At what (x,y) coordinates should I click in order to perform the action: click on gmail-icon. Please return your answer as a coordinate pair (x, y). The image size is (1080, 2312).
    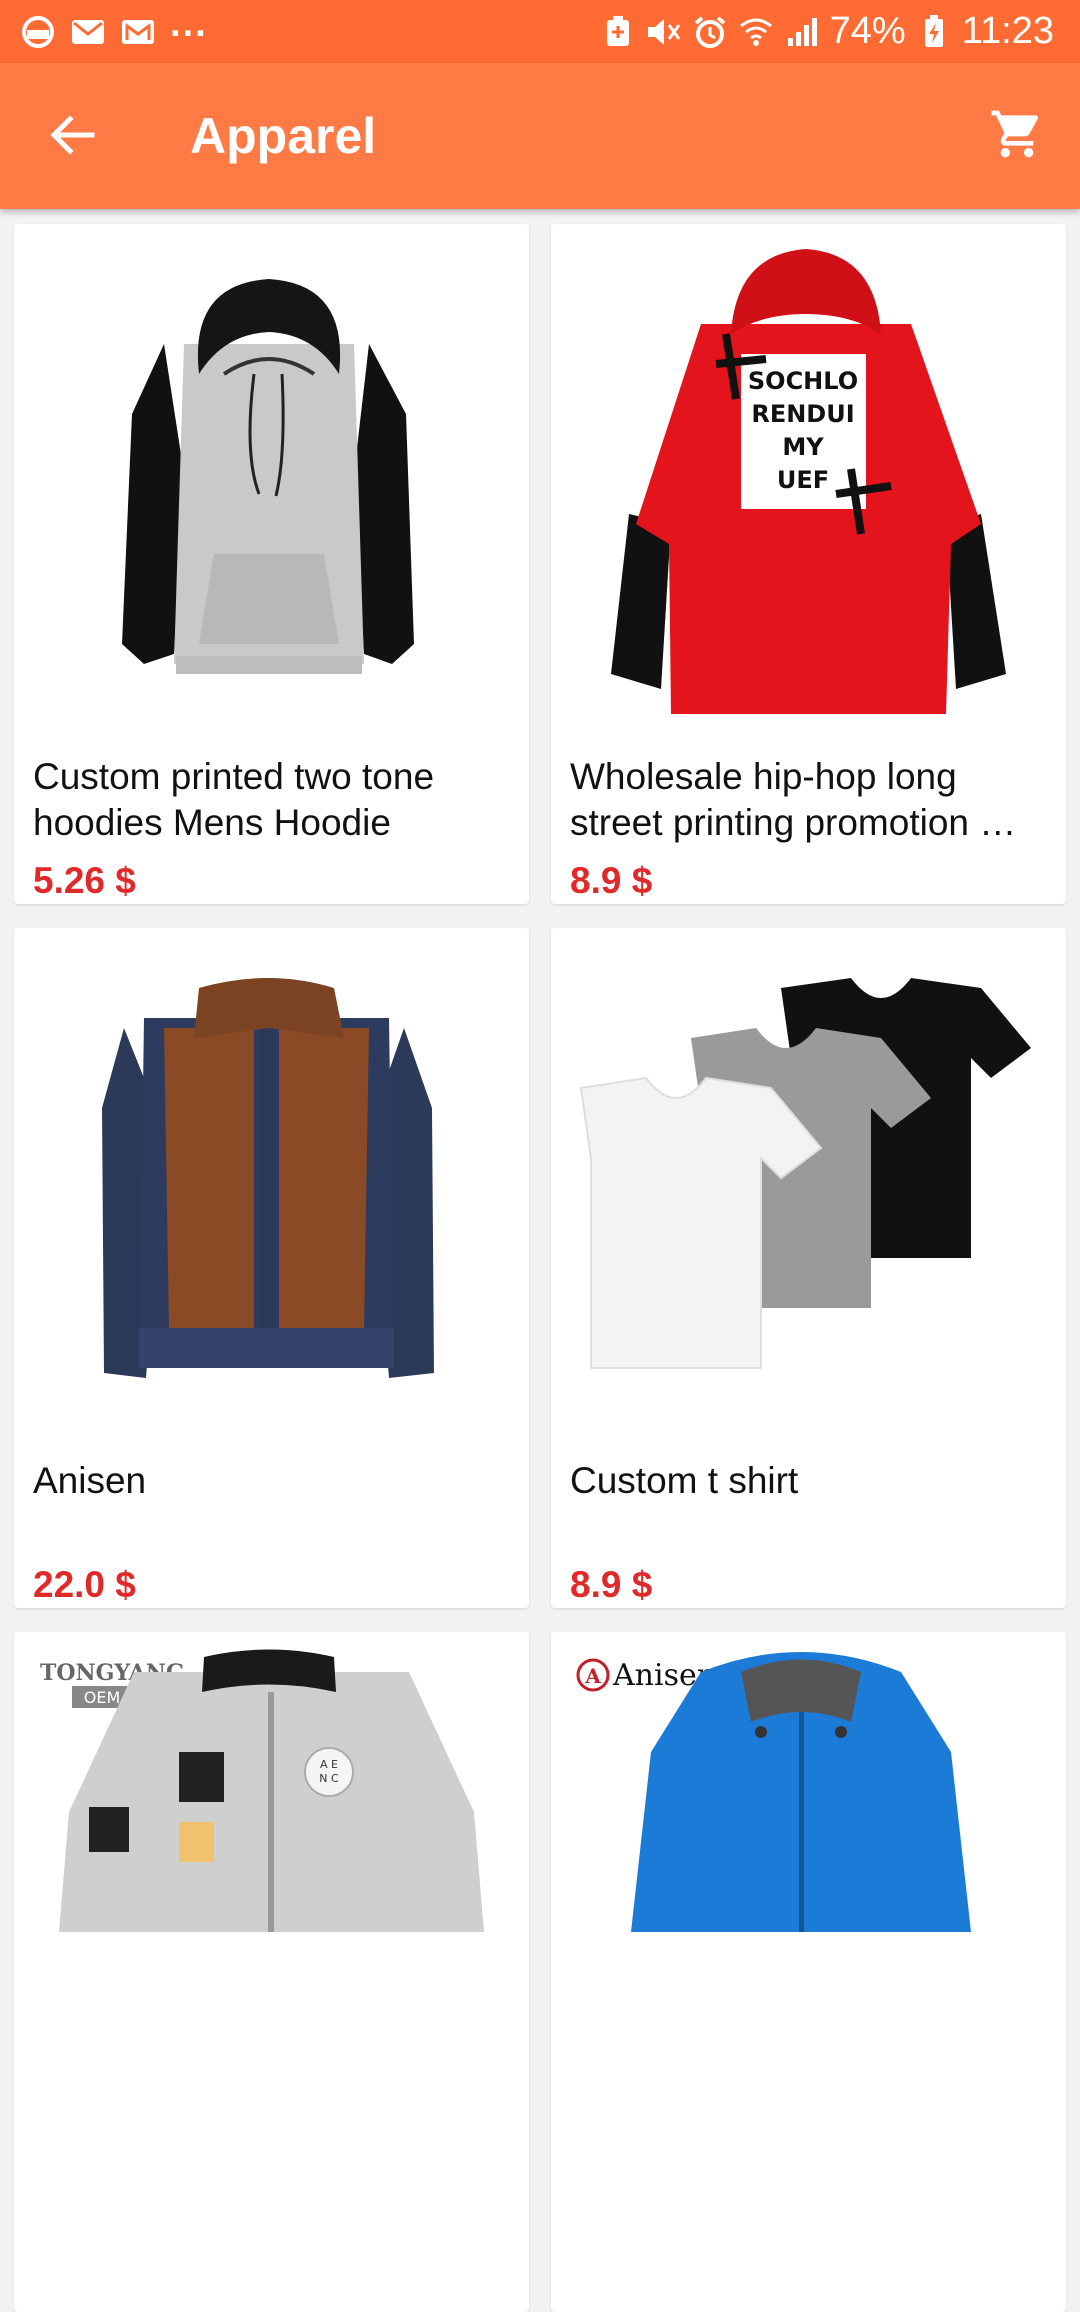
    Looking at the image, I should click on (138, 32).